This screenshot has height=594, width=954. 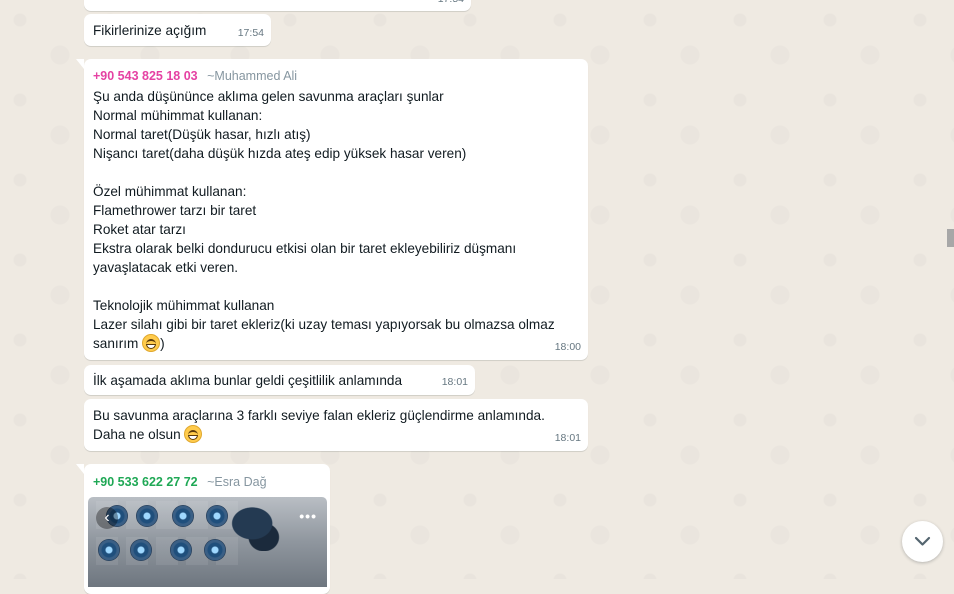 I want to click on sender-line: +90 543 825 18 03 ~Muhammed Ali, so click(x=336, y=76).